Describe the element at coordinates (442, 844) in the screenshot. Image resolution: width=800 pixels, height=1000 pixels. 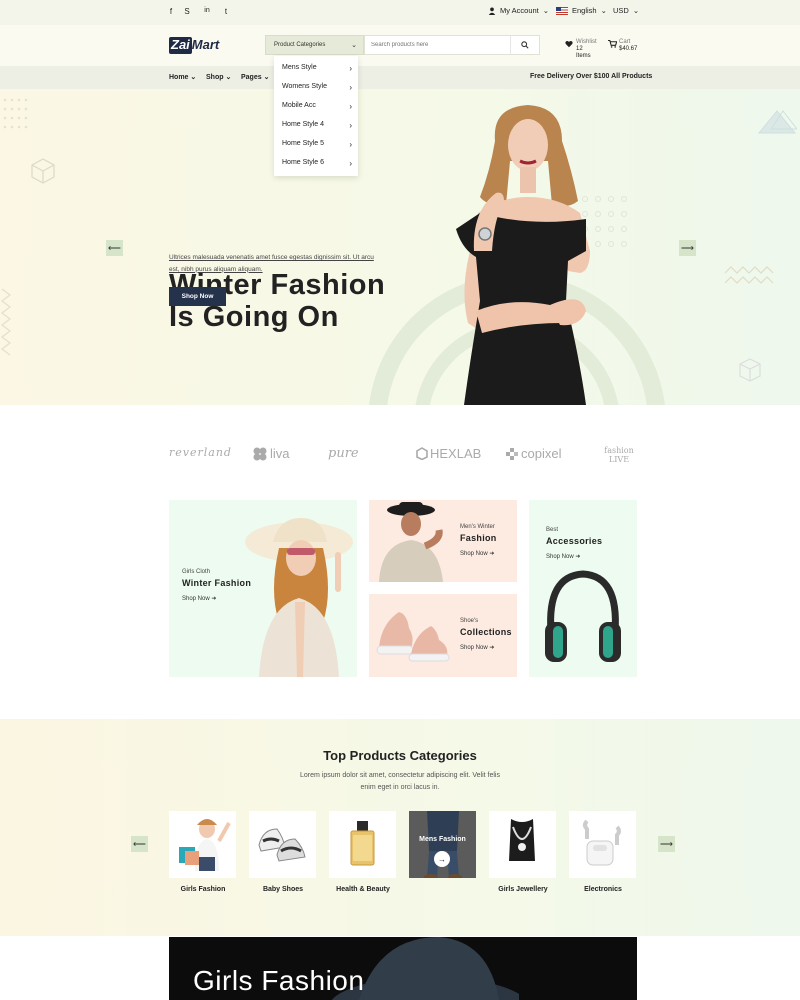
I see `category-card-mens-fashion: Mens Fashion →` at that location.